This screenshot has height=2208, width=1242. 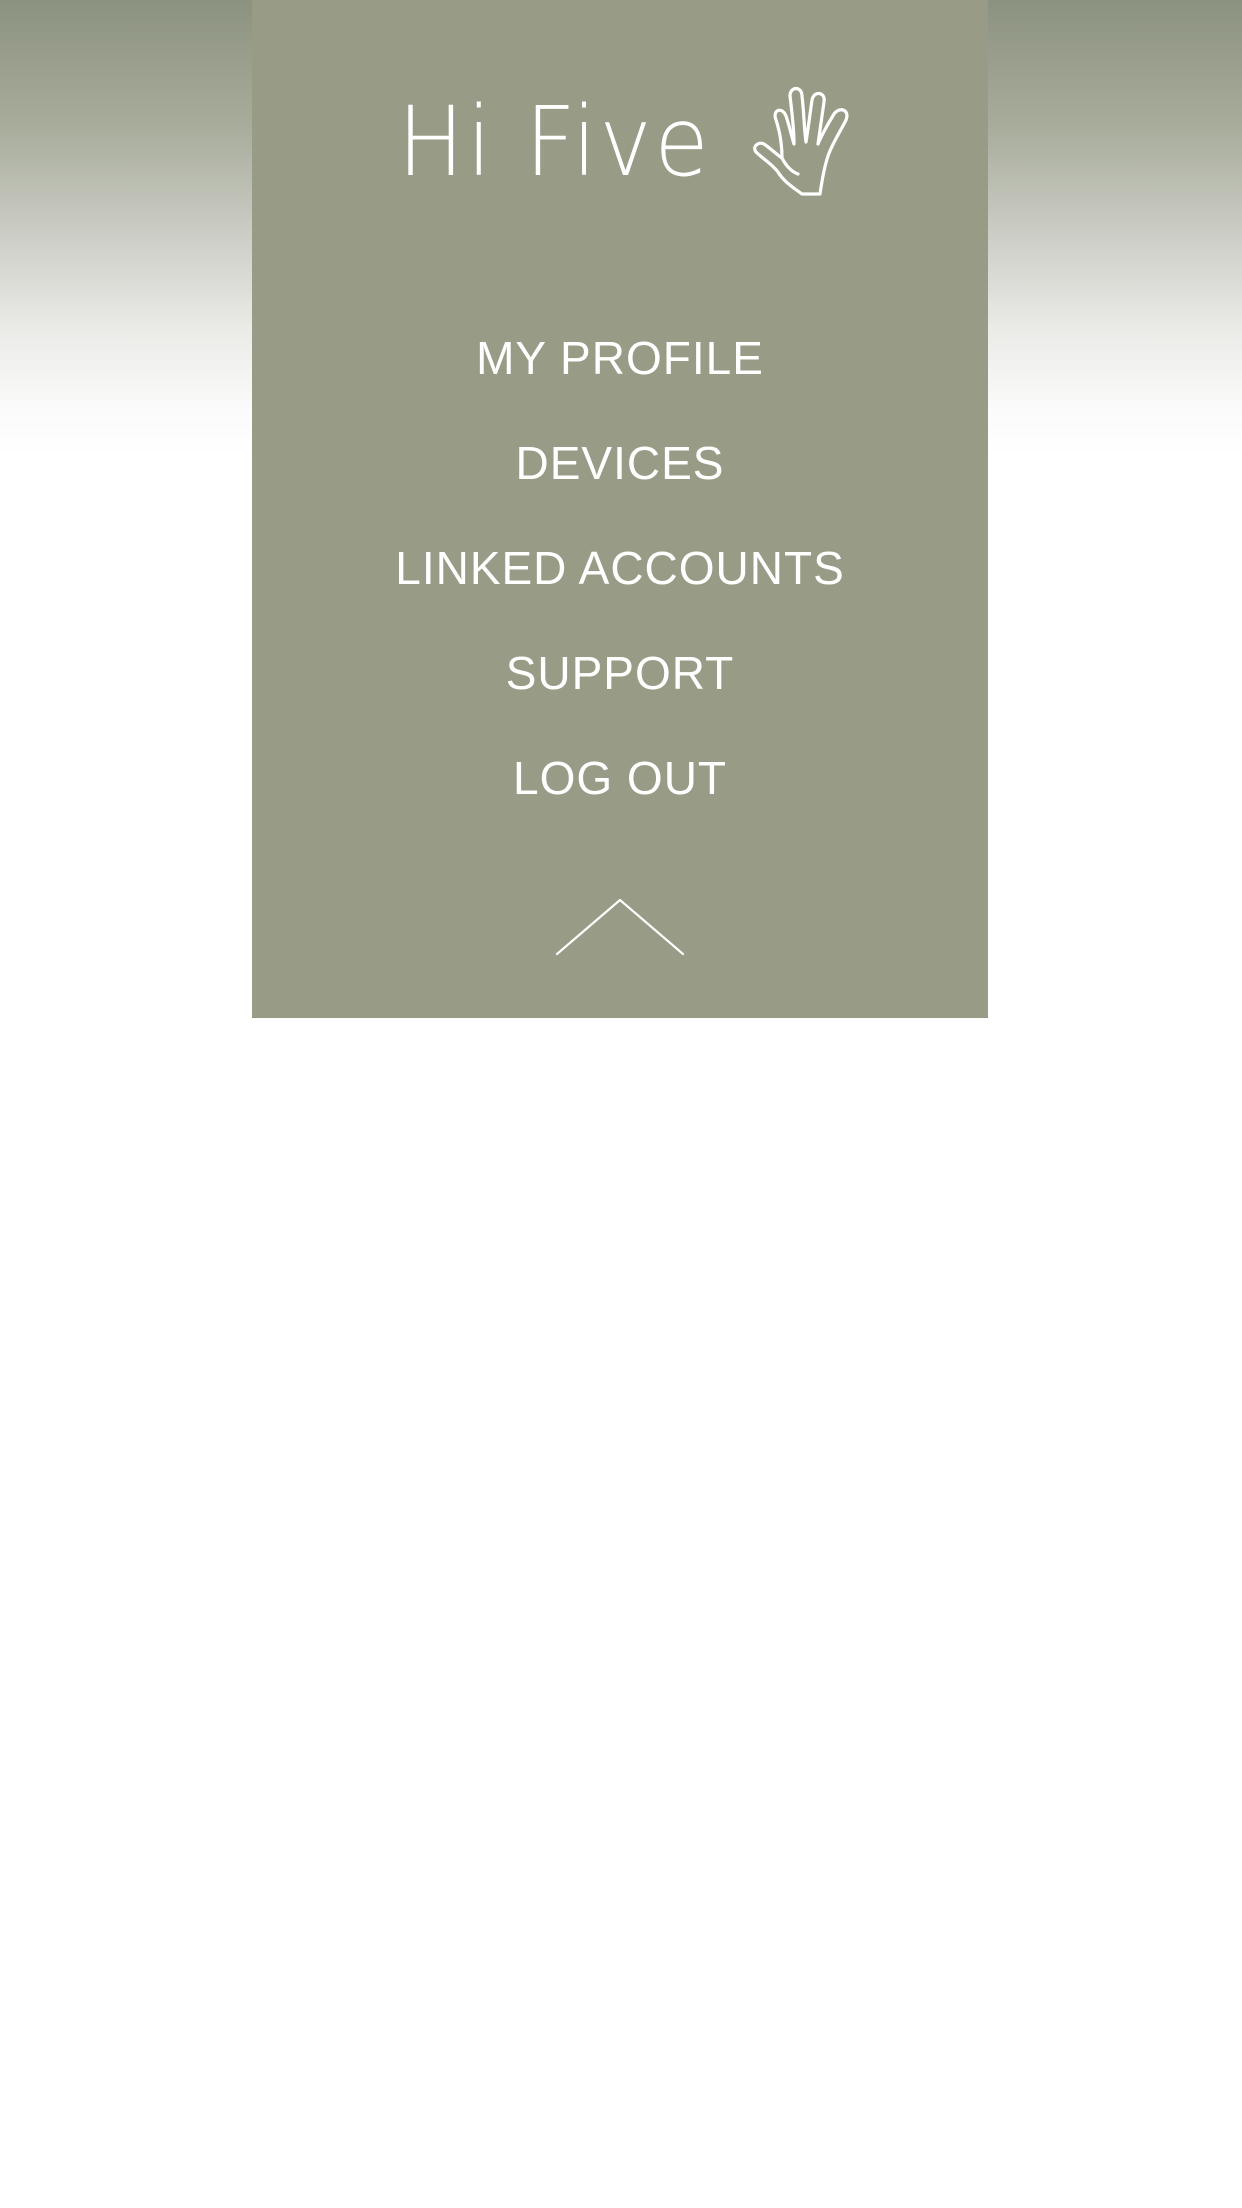 I want to click on app-logo: Hi Five, so click(x=620, y=142).